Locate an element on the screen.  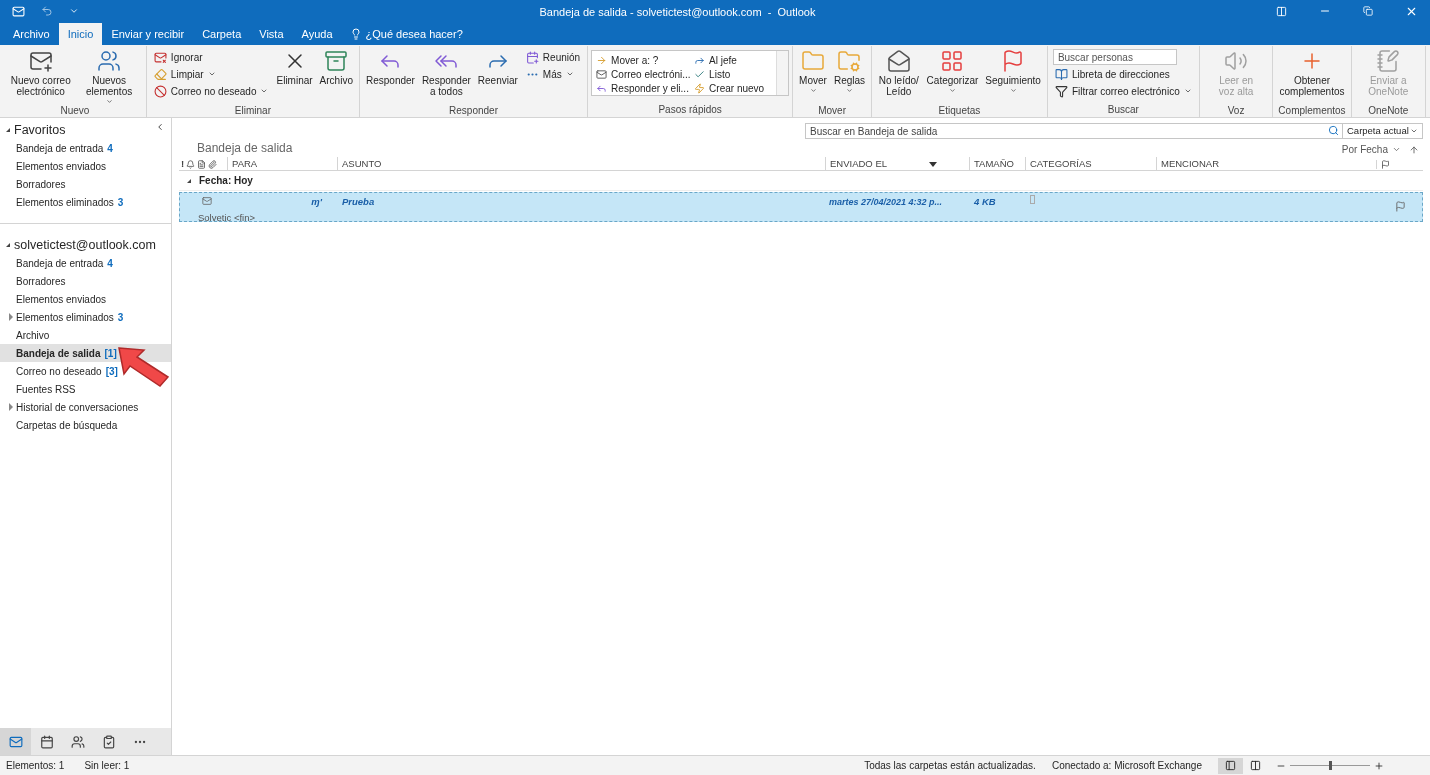
ribbon-button: Filtrar correo electrónico is located at coordinates (1123, 91).